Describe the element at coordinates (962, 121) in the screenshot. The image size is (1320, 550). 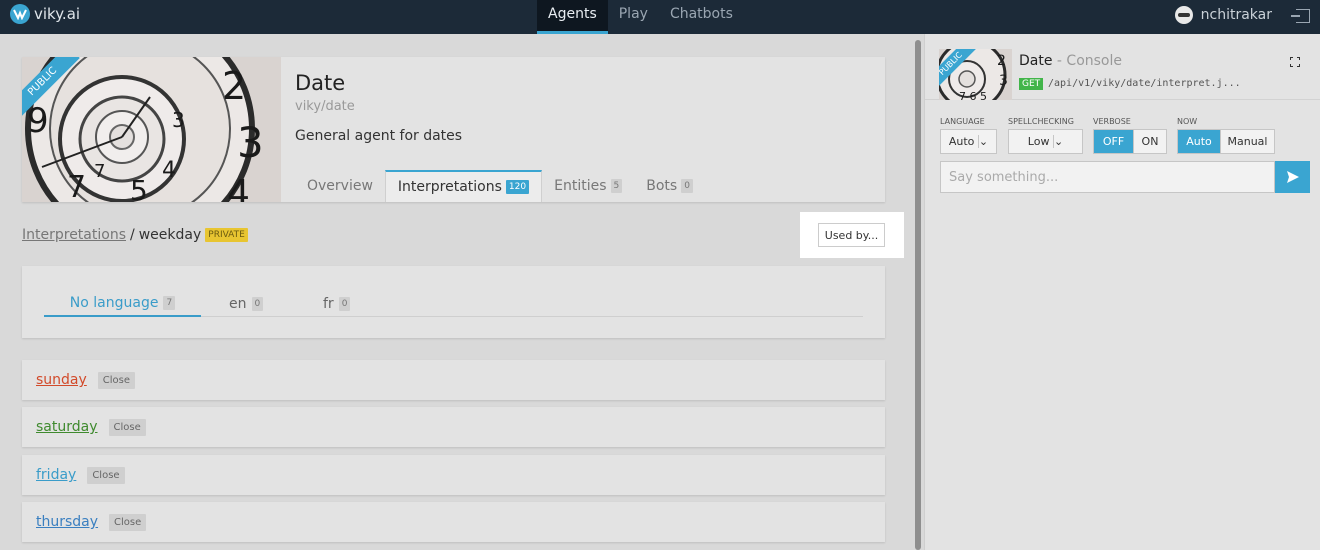
I see `language-label: LANGUAGE` at that location.